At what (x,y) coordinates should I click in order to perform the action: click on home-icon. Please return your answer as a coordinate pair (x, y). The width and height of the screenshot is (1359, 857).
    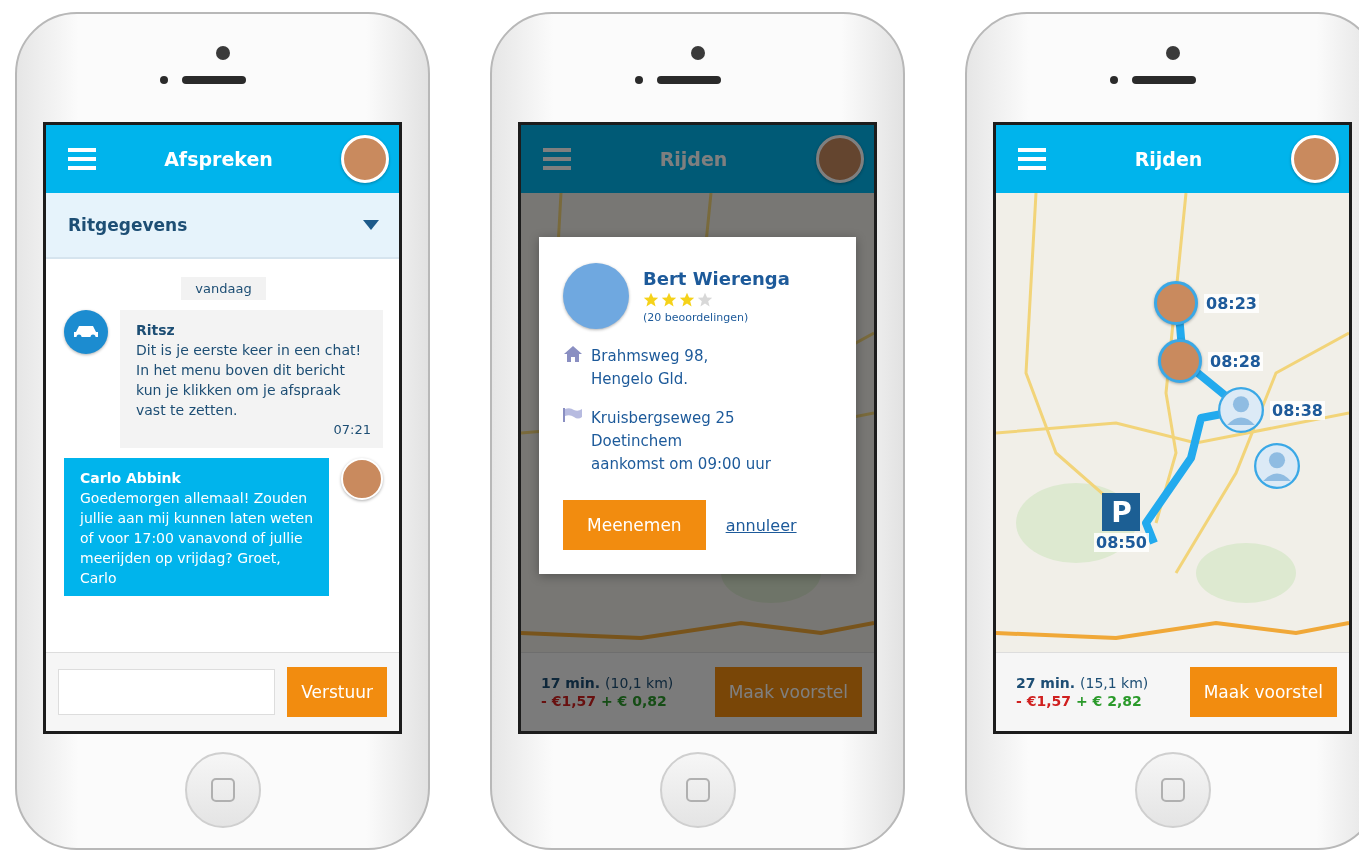
    Looking at the image, I should click on (573, 354).